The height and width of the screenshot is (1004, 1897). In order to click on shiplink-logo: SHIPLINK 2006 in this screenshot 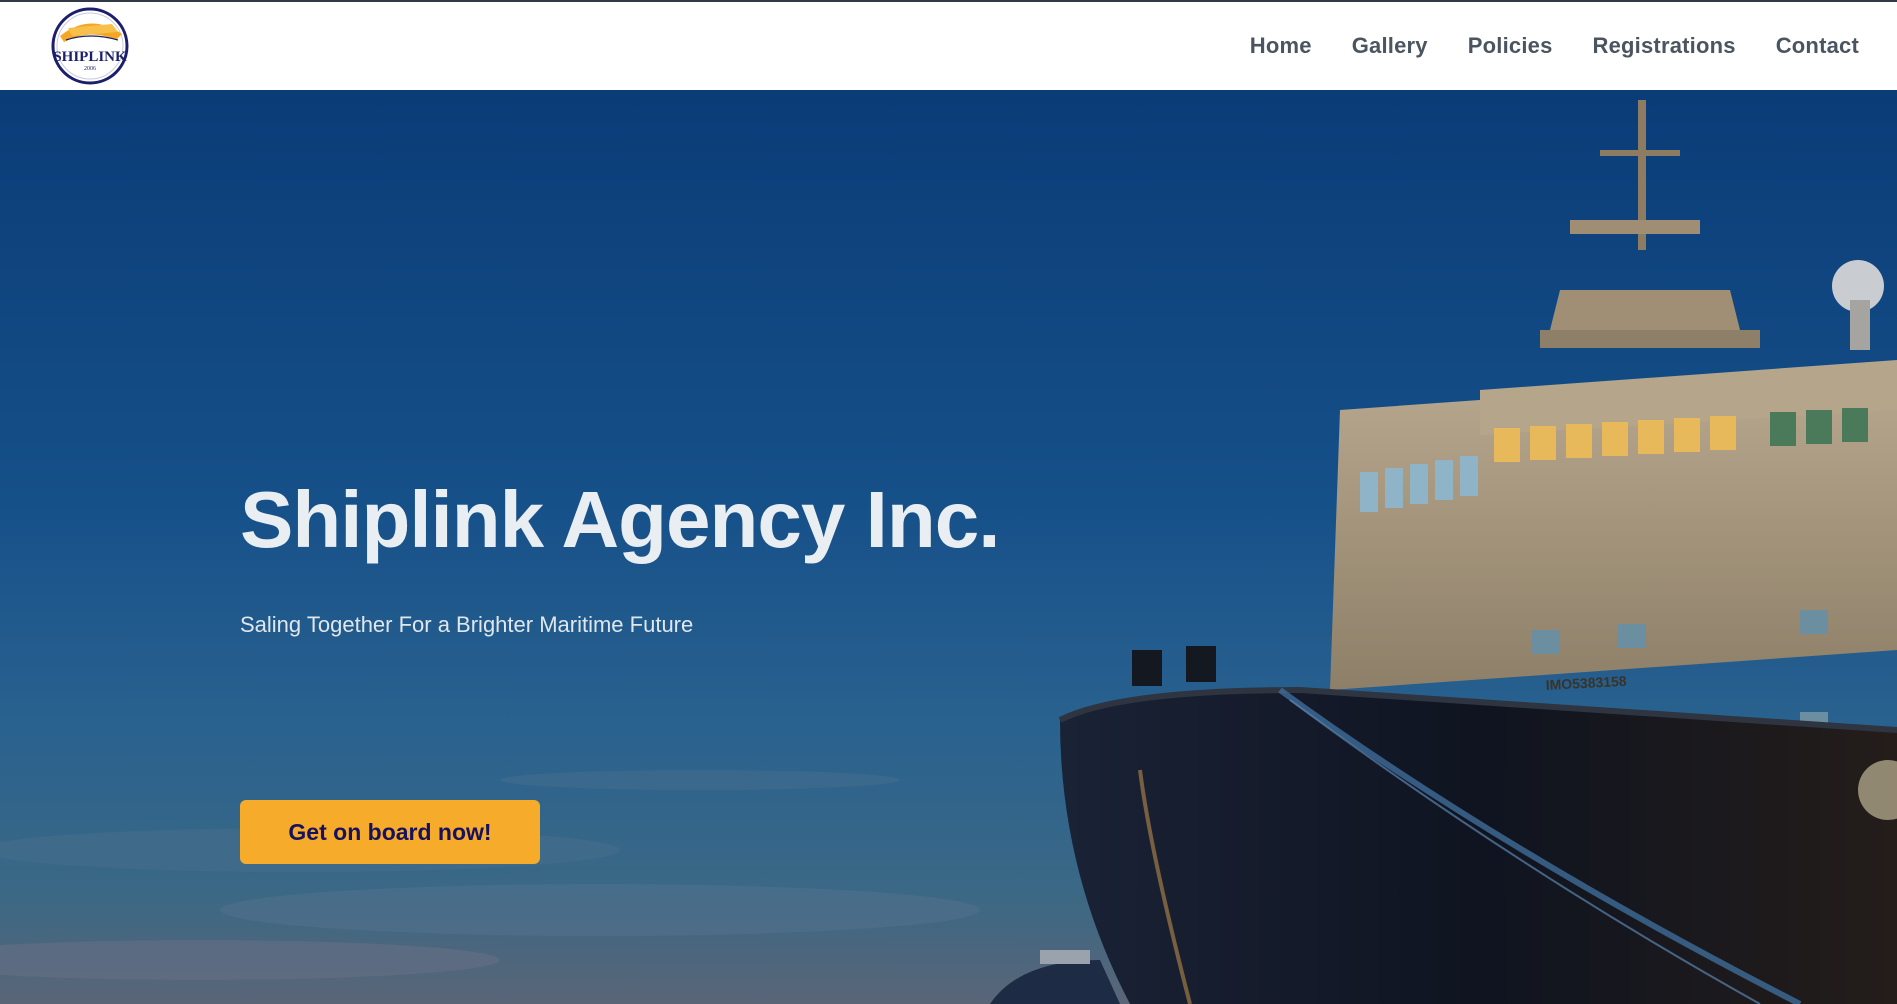, I will do `click(90, 46)`.